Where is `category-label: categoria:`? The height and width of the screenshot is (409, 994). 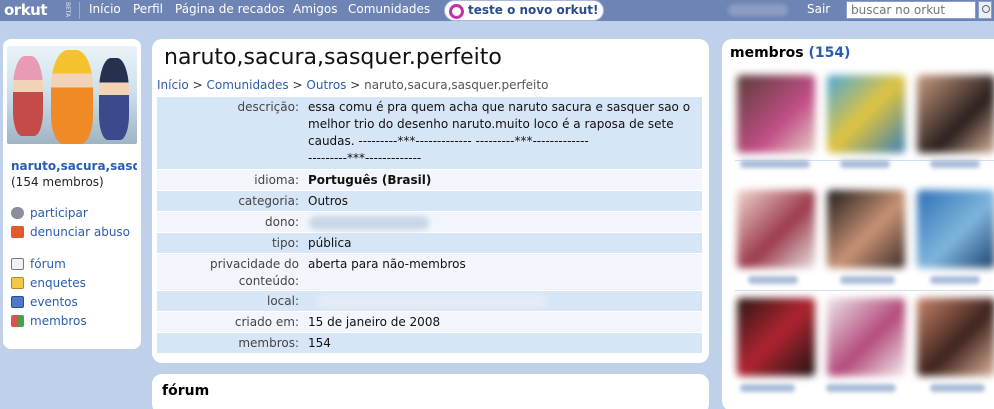 category-label: categoria: is located at coordinates (268, 201).